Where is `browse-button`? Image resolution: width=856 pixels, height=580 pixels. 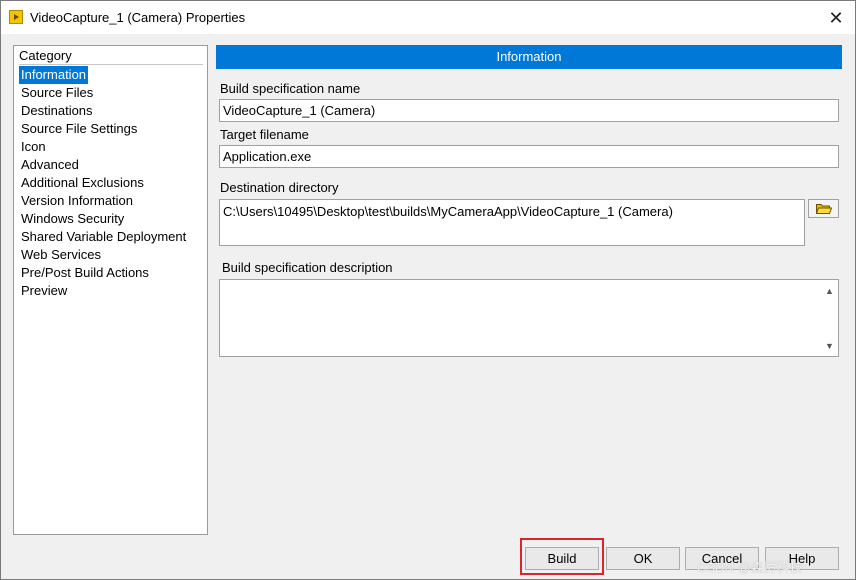 browse-button is located at coordinates (823, 208).